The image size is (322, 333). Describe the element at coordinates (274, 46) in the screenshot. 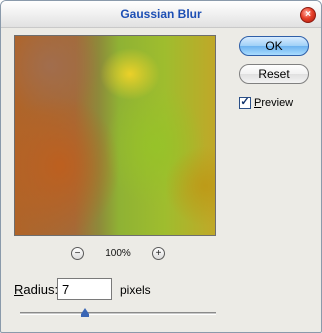

I see `ok-button: OK` at that location.